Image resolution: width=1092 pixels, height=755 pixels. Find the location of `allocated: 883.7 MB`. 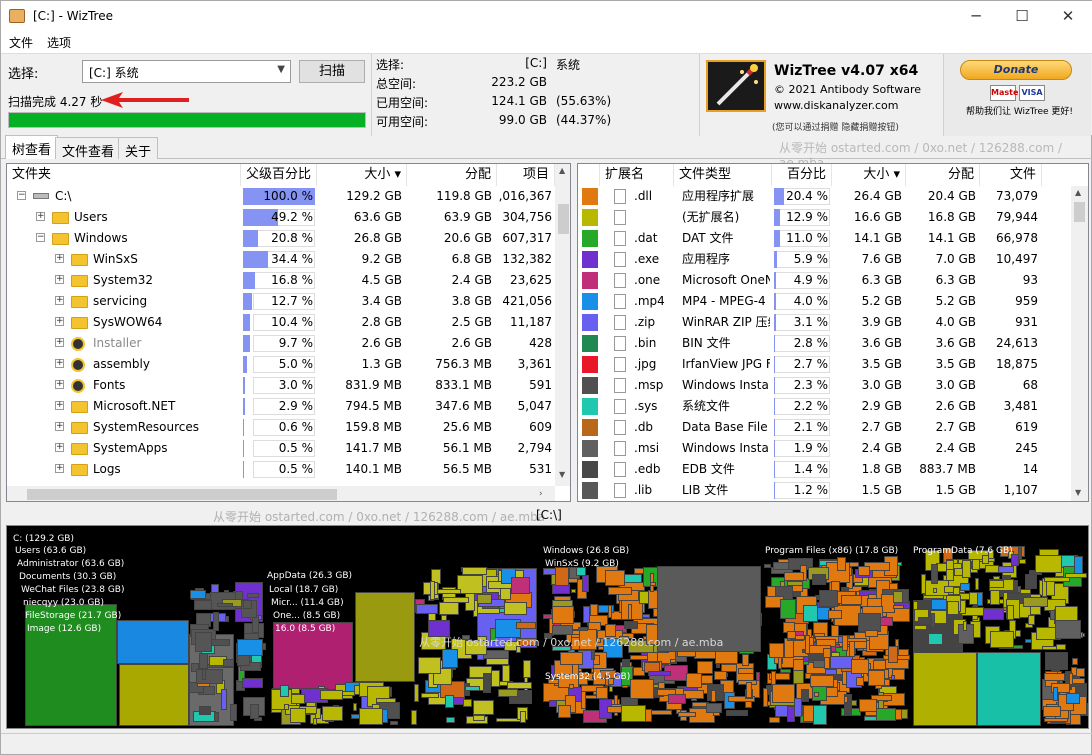

allocated: 883.7 MB is located at coordinates (947, 469).